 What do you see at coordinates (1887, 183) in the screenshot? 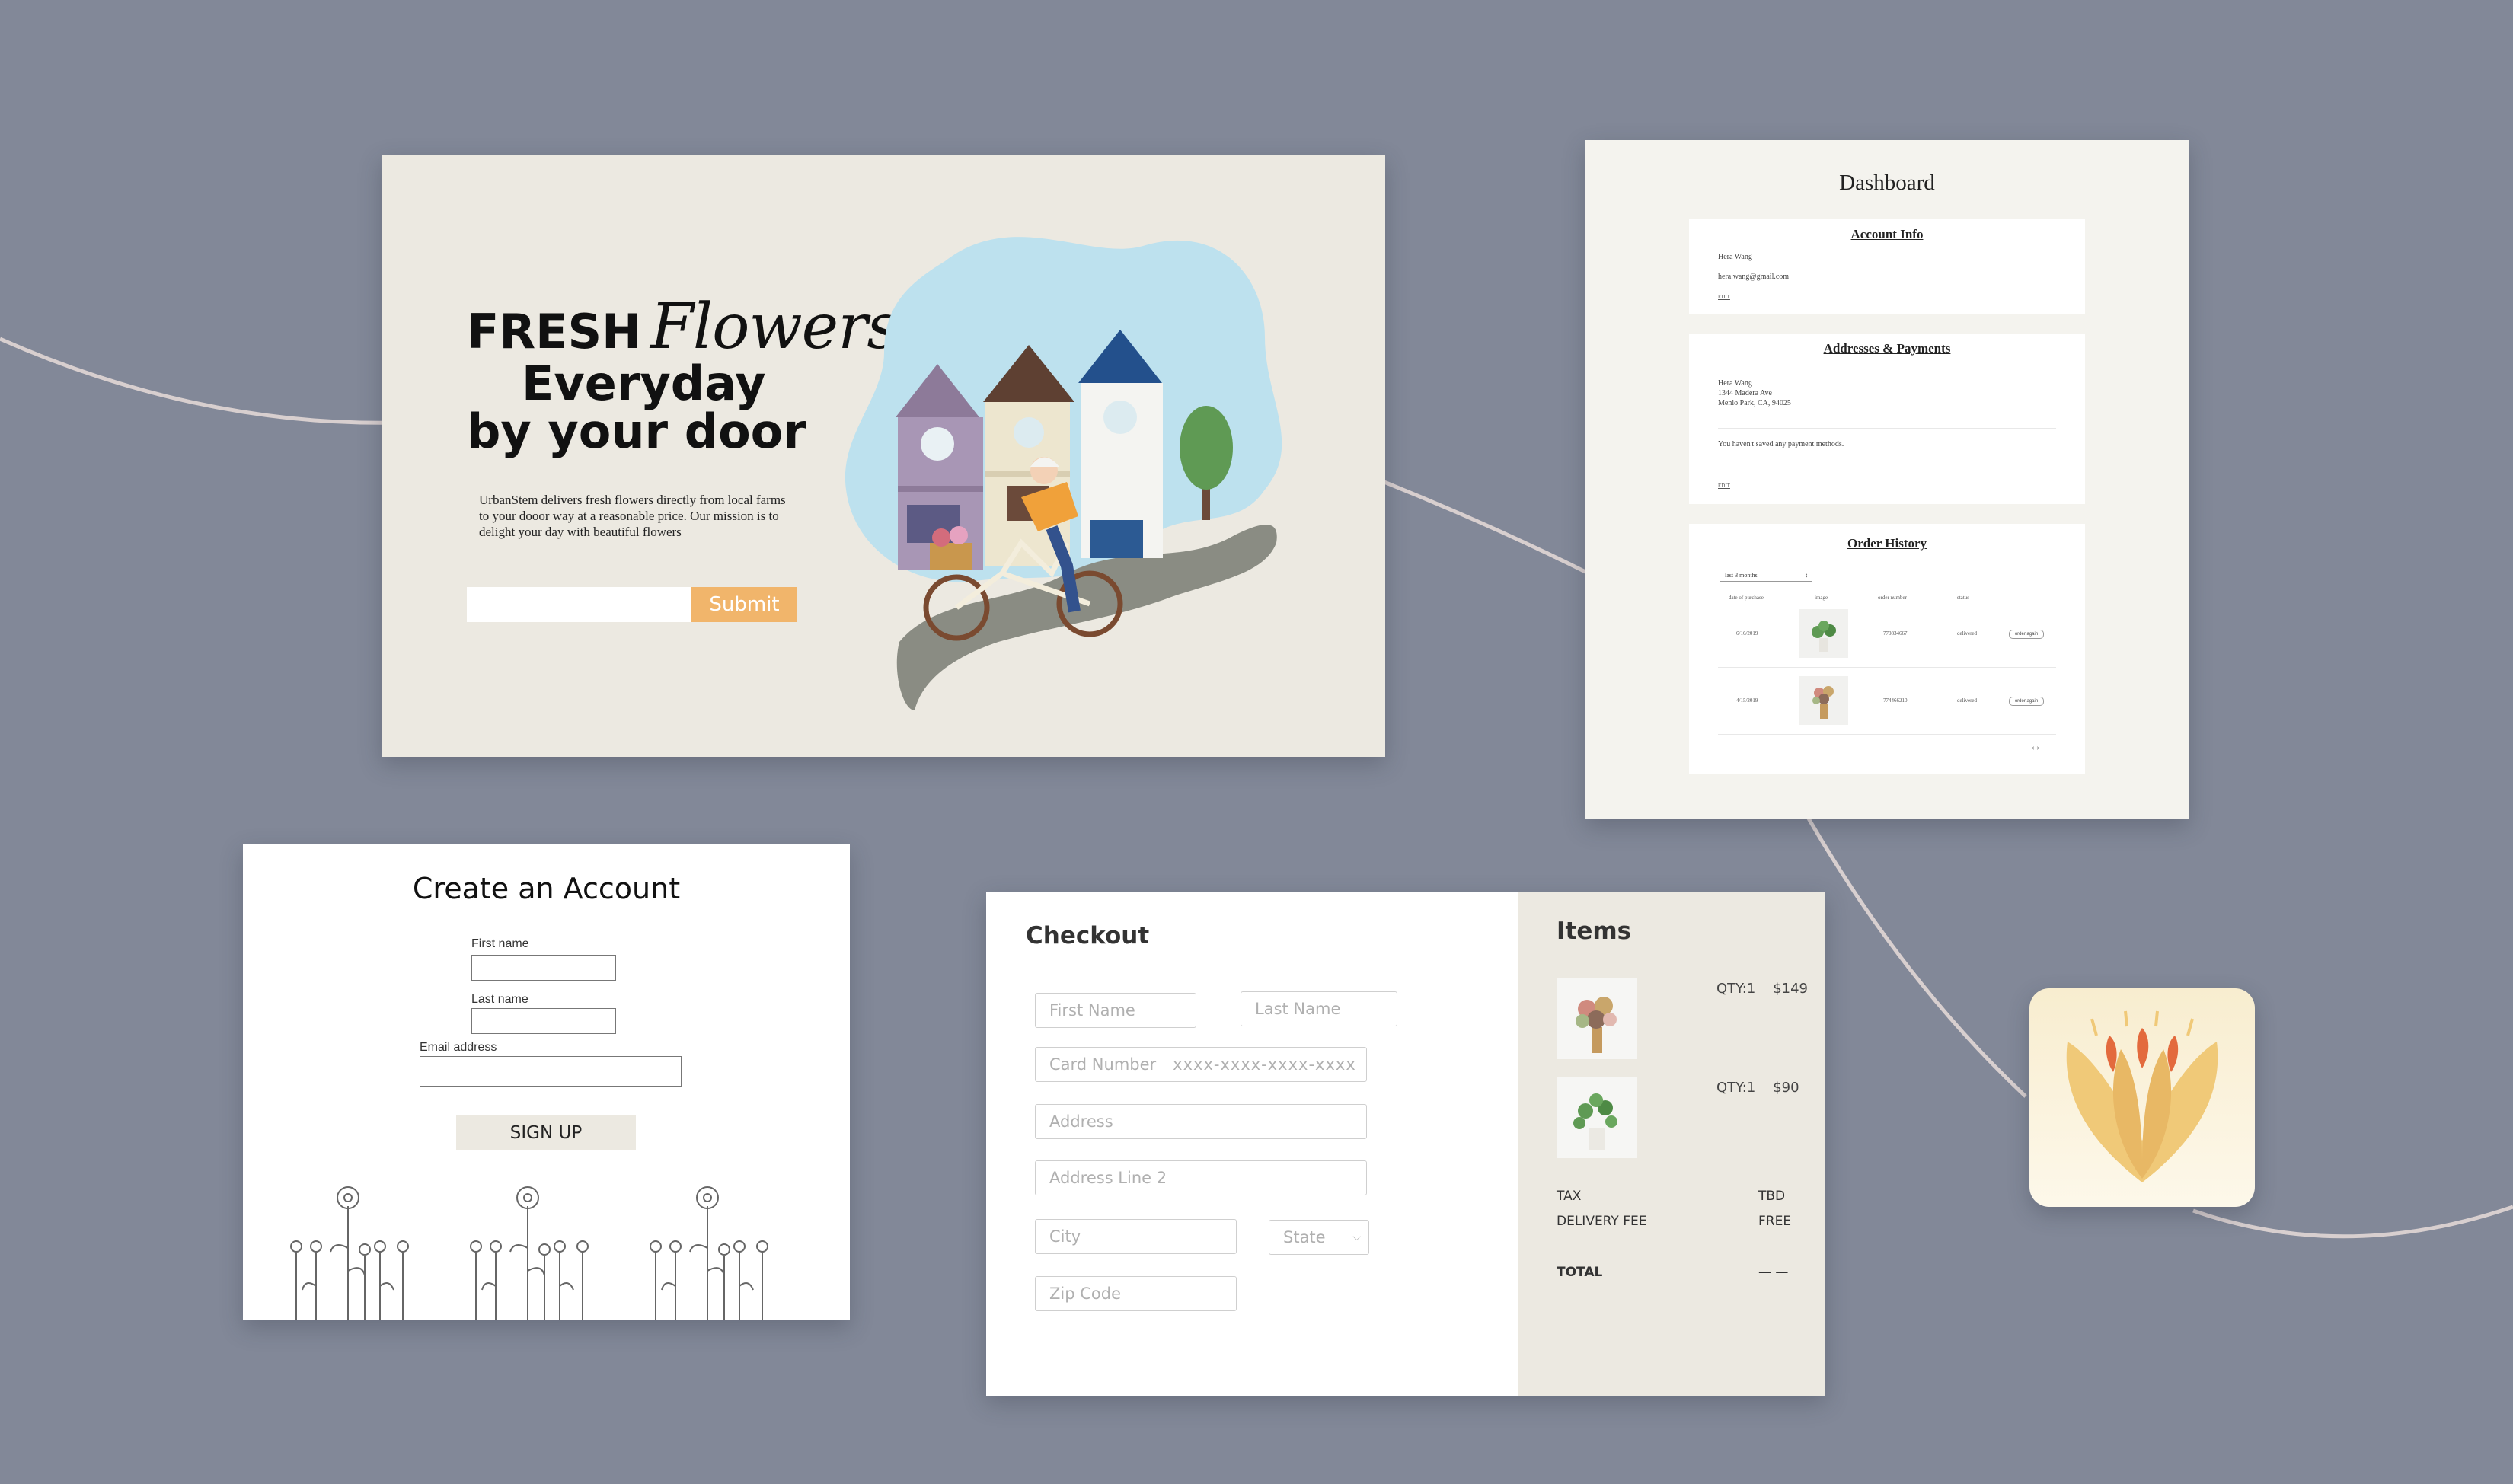
I see `dashboard-title: Dashboard` at bounding box center [1887, 183].